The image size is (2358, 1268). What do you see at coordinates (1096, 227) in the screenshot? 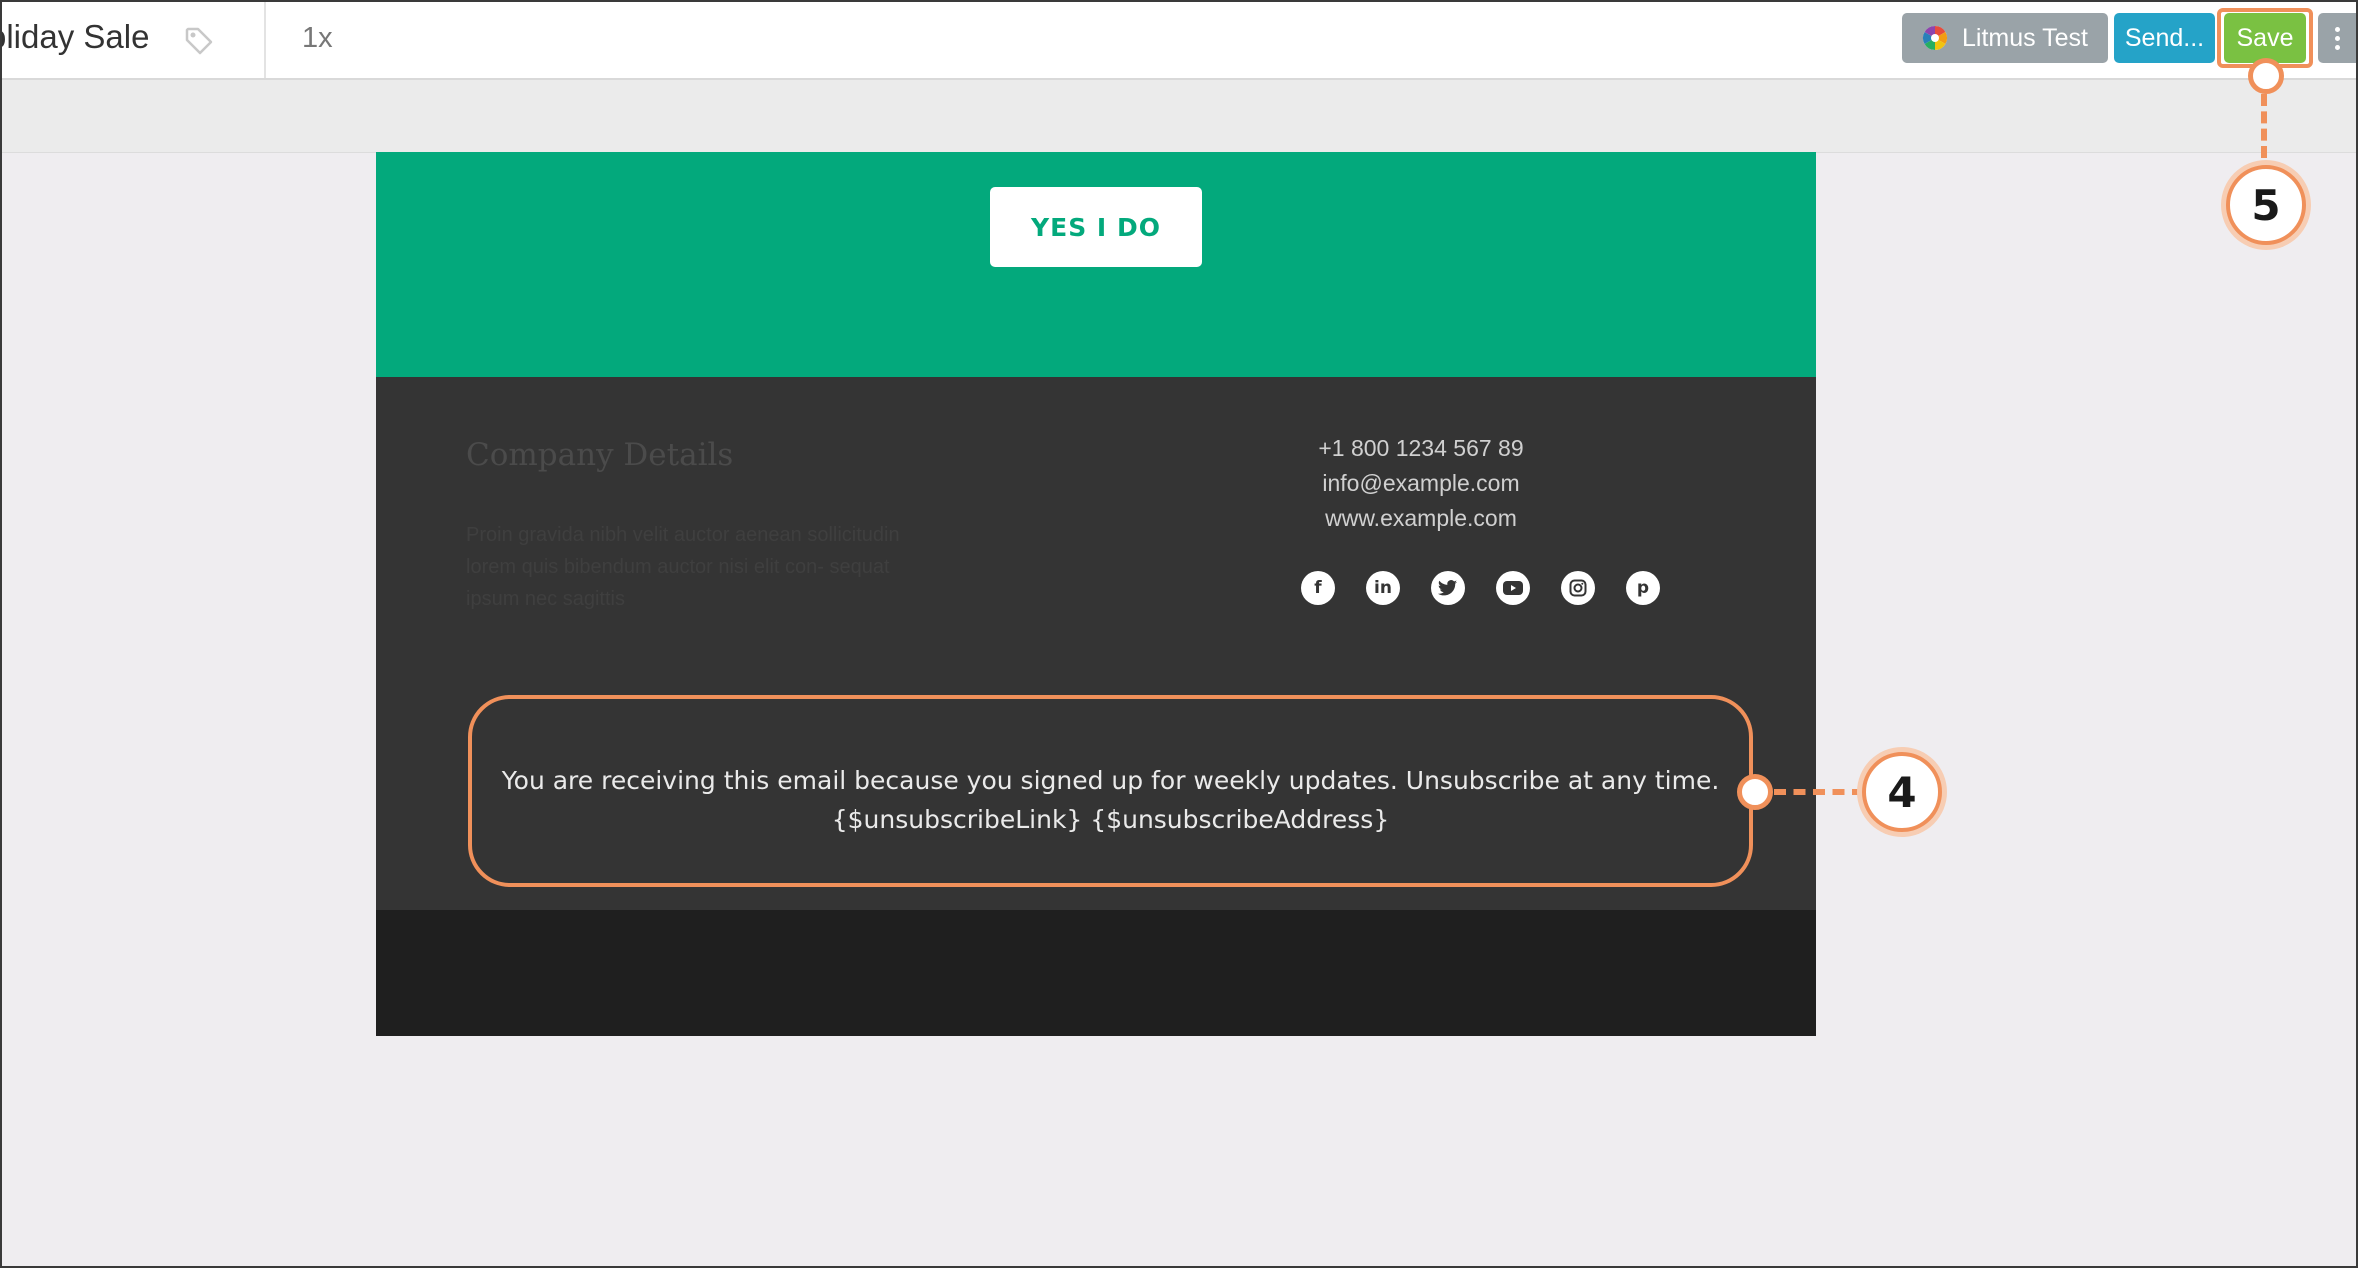
I see `yes-i-do-button: YES I DO` at bounding box center [1096, 227].